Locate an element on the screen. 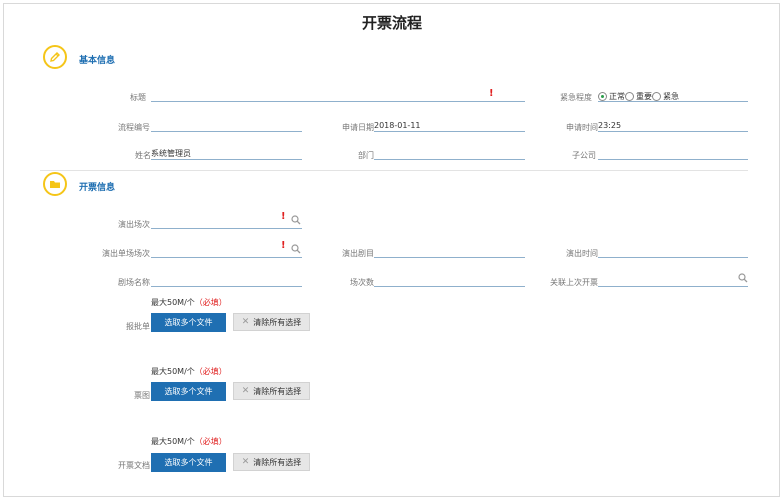  urgency-label: 紧急程度 is located at coordinates (576, 97).